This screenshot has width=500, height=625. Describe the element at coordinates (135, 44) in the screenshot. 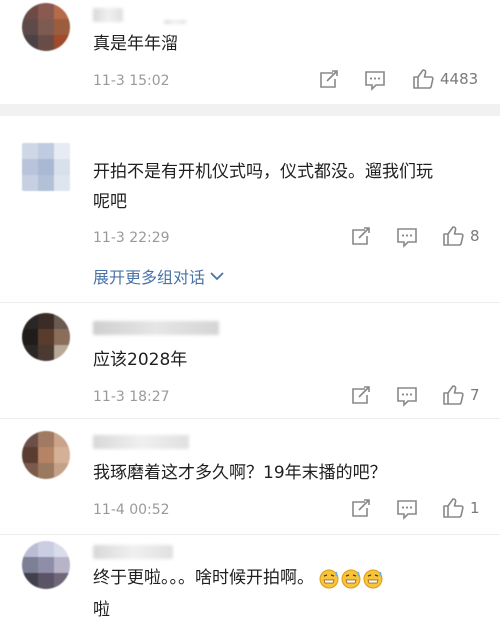

I see `comment-text: 真是年年溜` at that location.